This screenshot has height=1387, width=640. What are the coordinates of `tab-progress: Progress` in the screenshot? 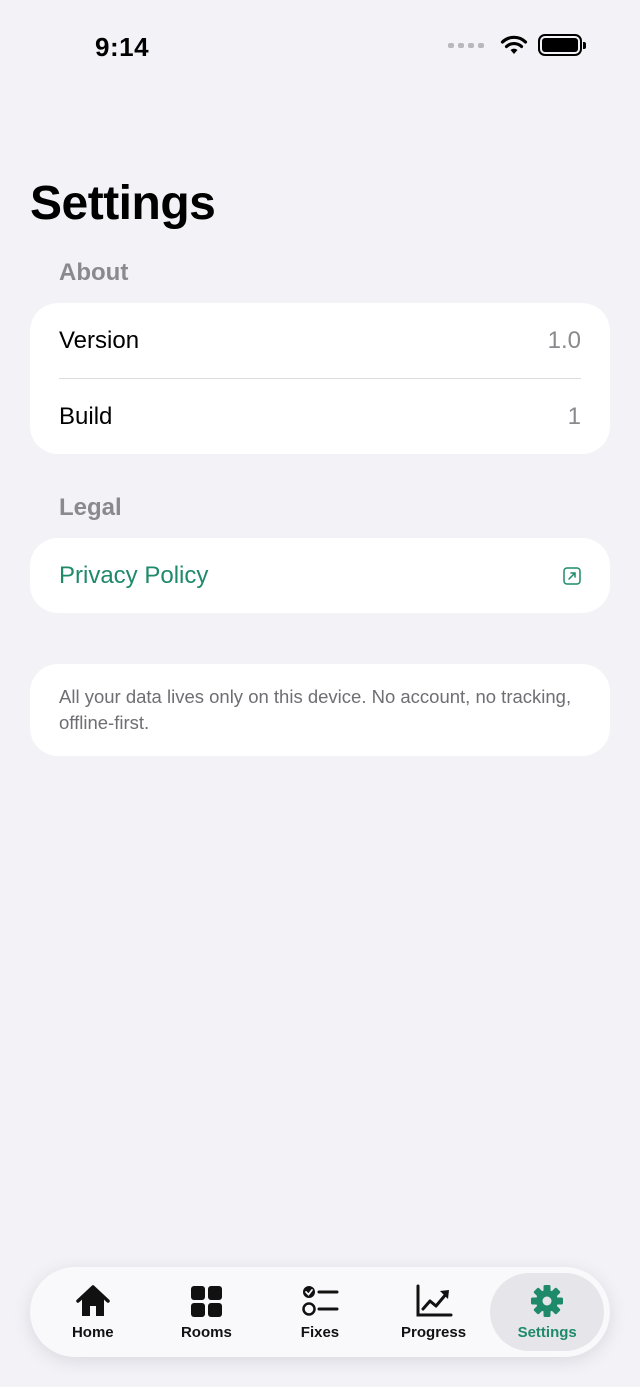 It's located at (434, 1312).